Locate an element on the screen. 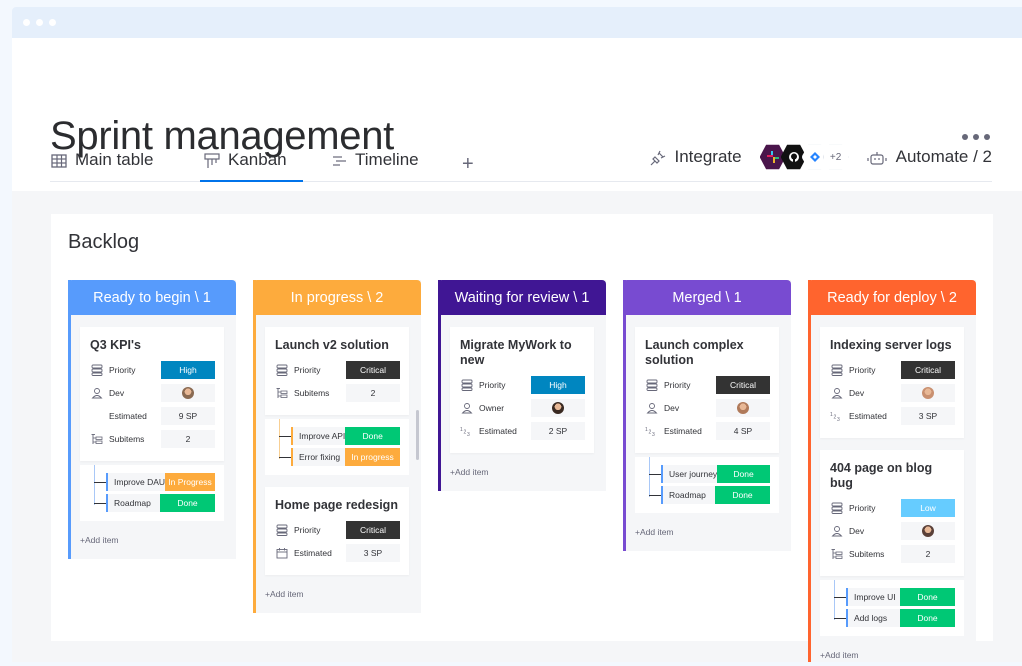 This screenshot has height=666, width=1022. integrate-button: Integrate +2 is located at coordinates (749, 157).